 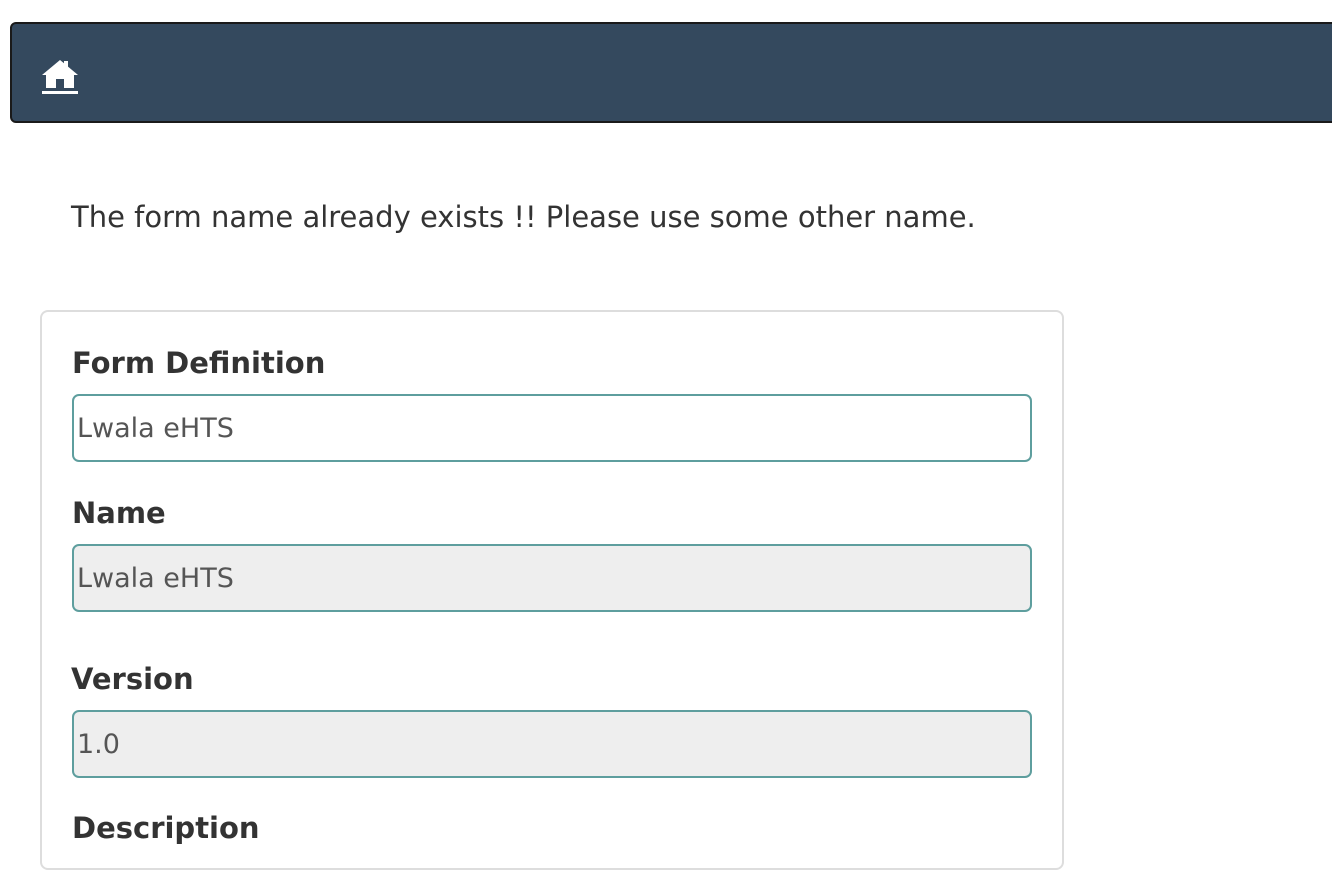 I want to click on top-navbar, so click(x=671, y=72).